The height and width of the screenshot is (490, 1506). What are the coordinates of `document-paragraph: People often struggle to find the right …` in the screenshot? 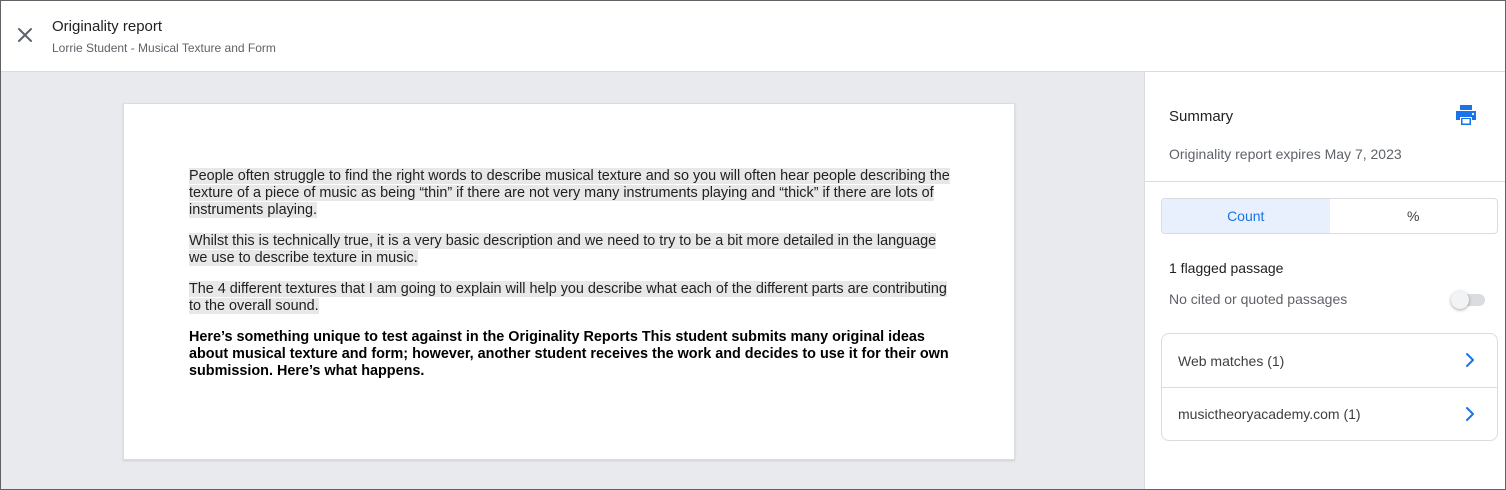 It's located at (571, 193).